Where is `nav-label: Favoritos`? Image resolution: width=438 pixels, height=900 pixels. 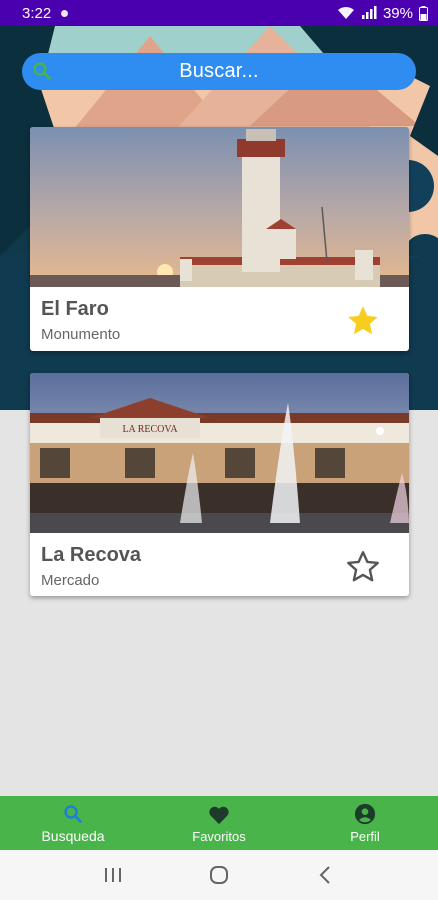 nav-label: Favoritos is located at coordinates (219, 836).